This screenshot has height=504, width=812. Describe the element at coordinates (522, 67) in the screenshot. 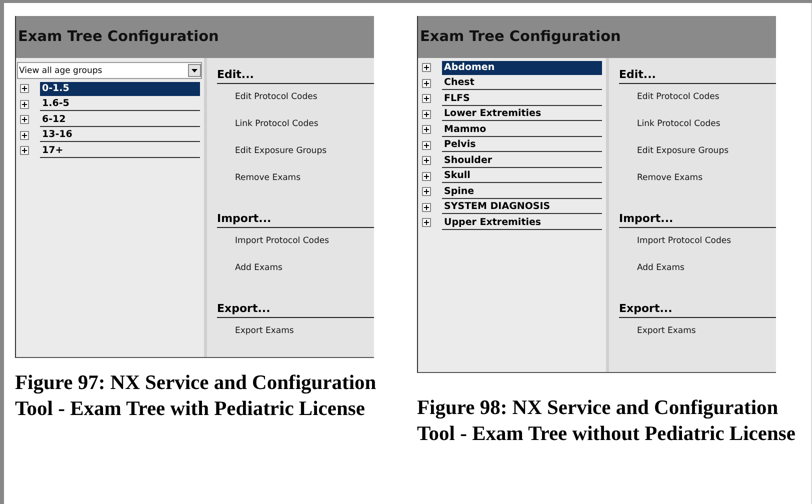

I see `tree-item: Abdomen` at that location.